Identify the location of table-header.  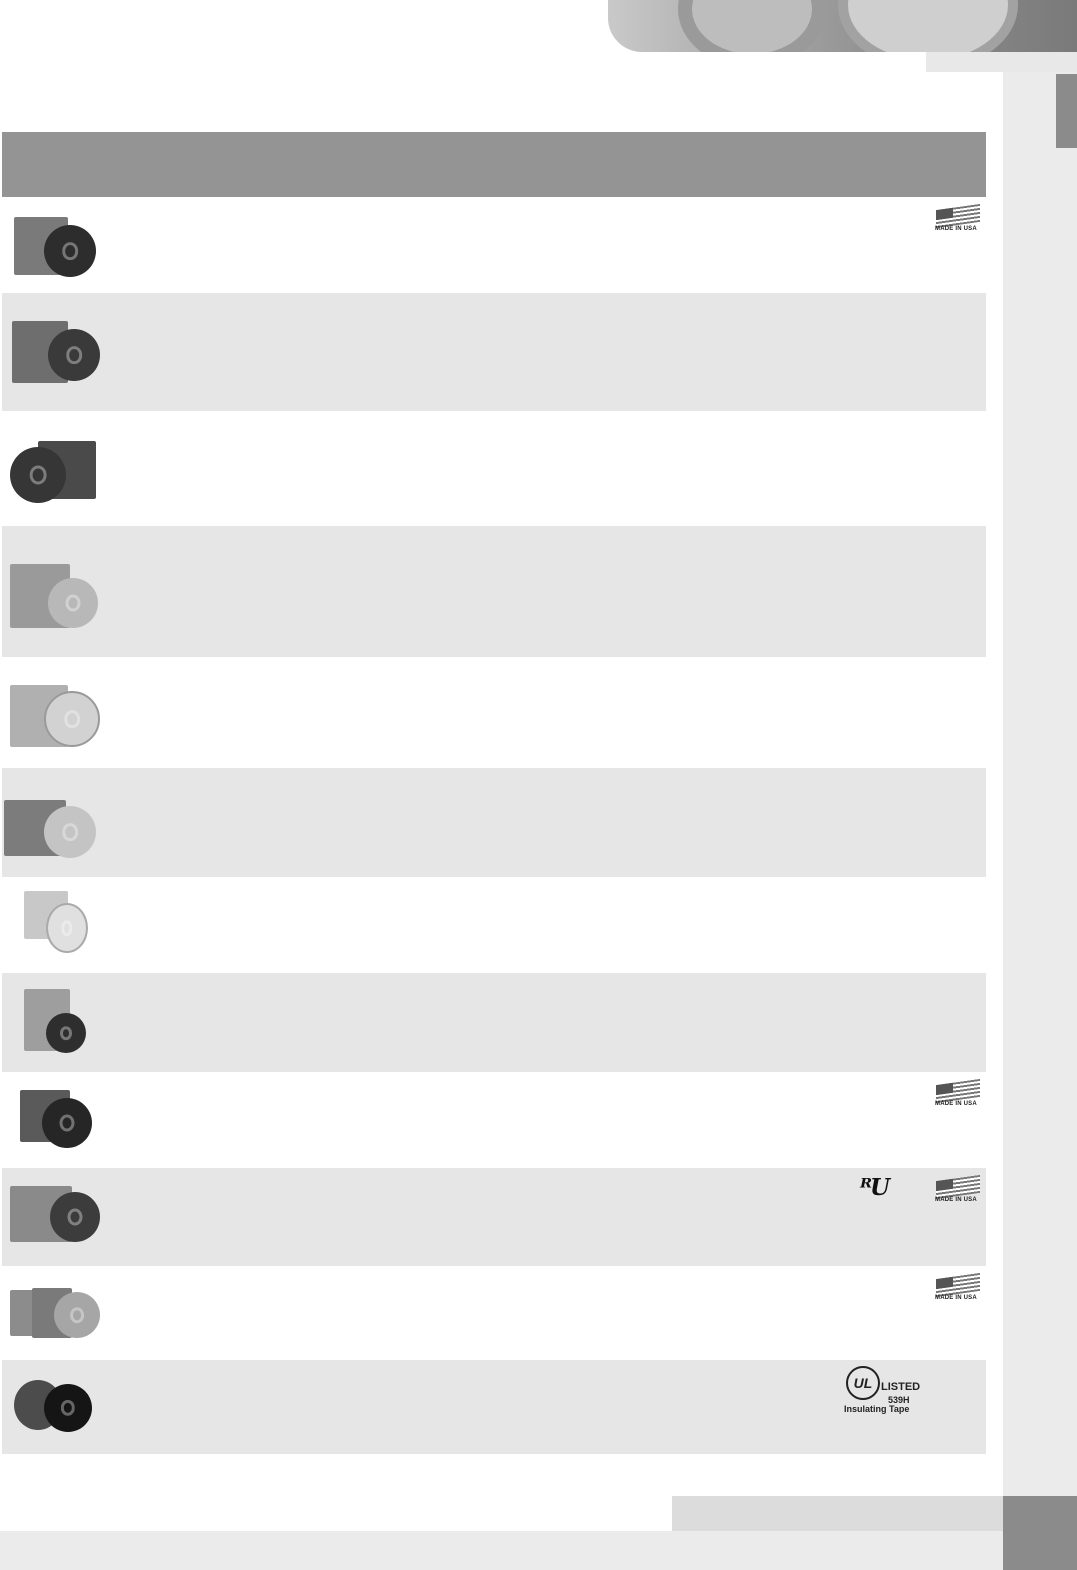
(494, 164).